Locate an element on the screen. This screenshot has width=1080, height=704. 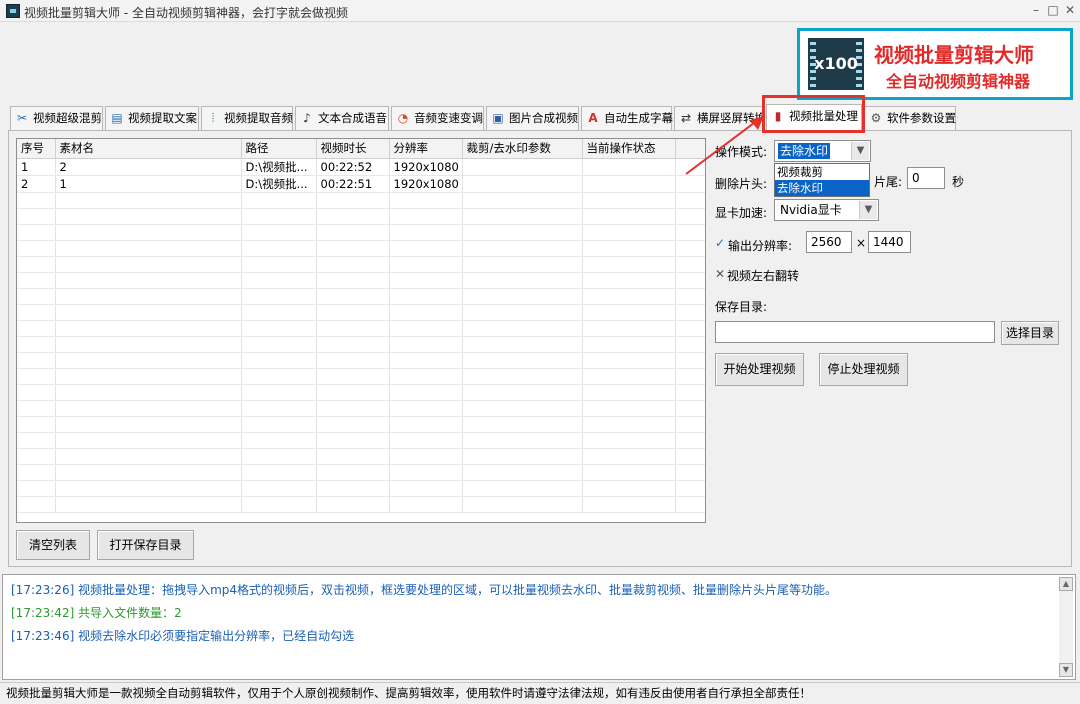
stop-process-button: 停止处理视频 is located at coordinates (863, 369).